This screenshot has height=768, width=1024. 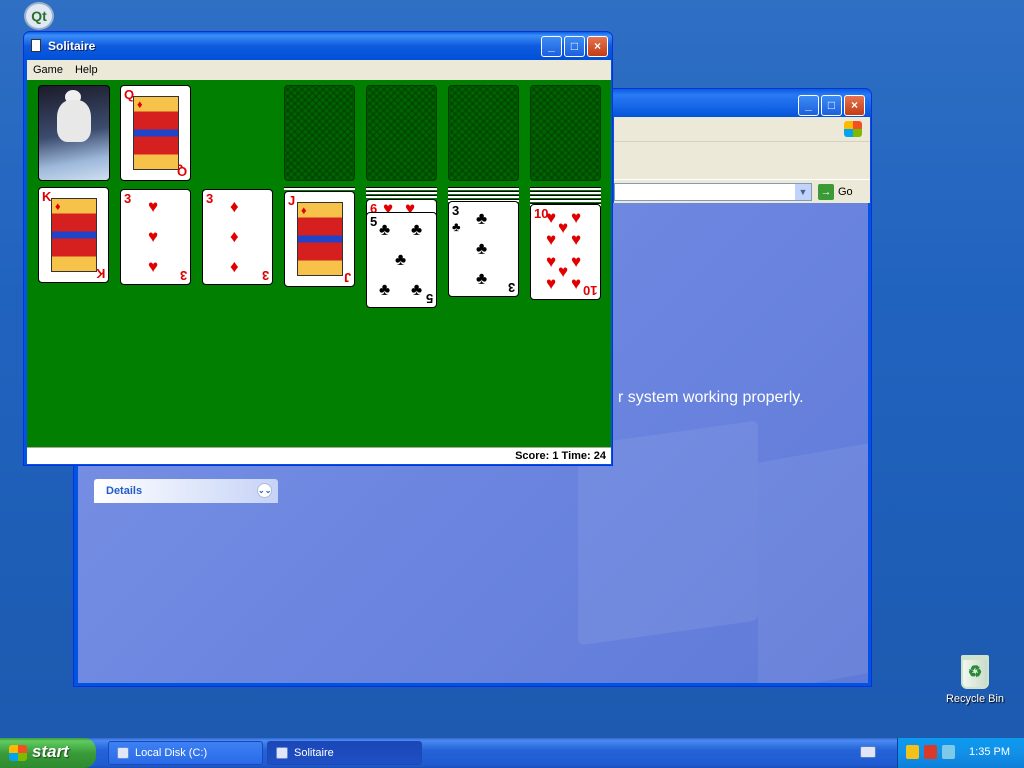 I want to click on security-shield-icon, so click(x=912, y=752).